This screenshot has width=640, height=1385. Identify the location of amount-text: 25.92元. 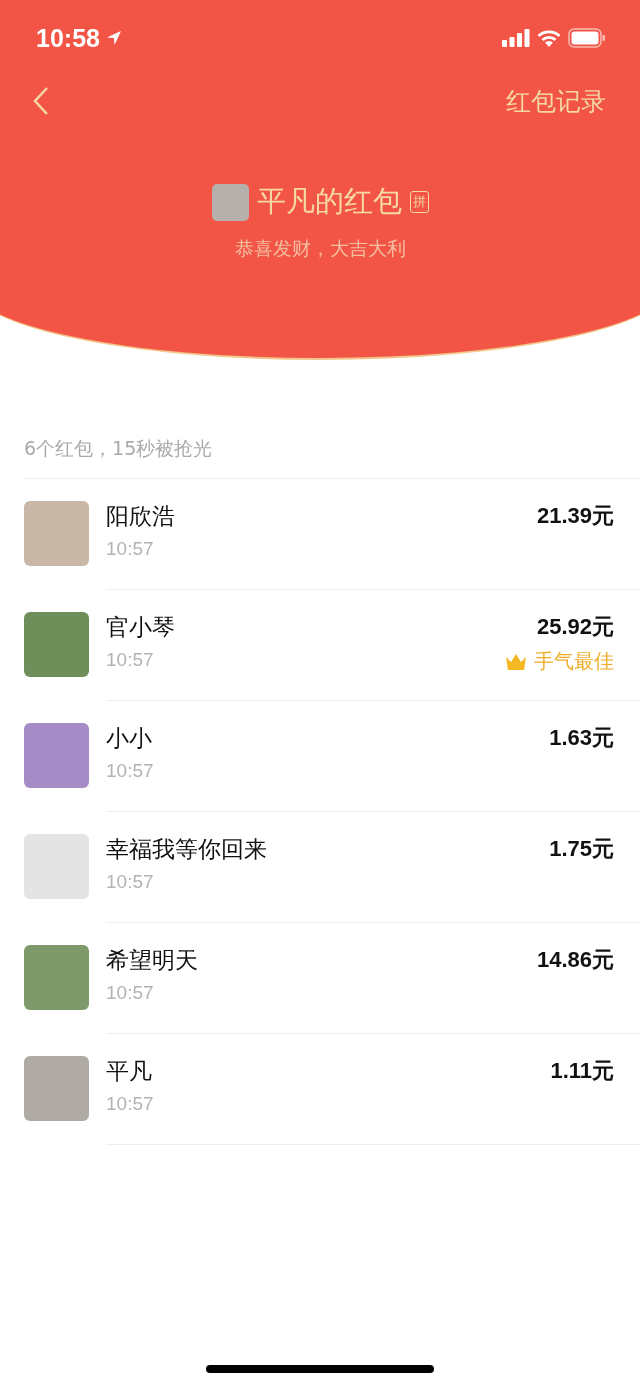
(575, 627).